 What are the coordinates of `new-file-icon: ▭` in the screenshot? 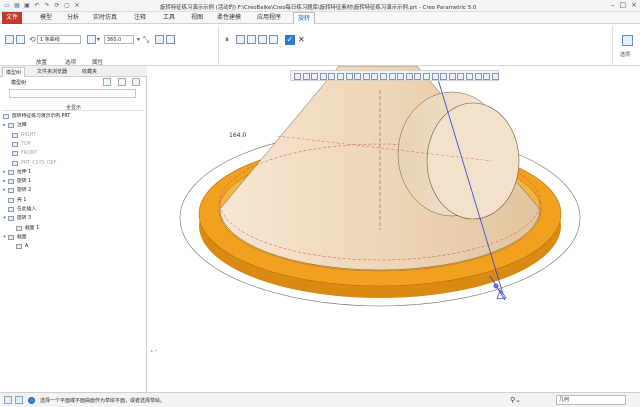 It's located at (7, 6).